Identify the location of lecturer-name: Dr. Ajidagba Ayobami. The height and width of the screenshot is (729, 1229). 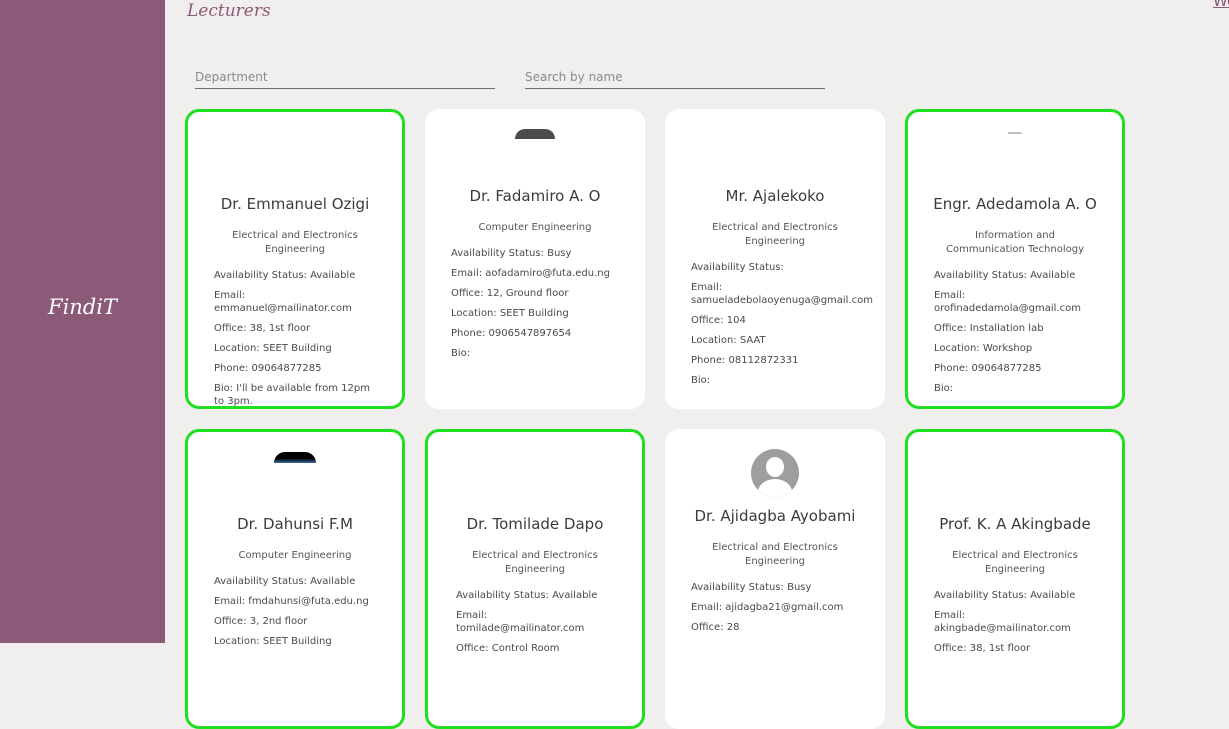
(775, 516).